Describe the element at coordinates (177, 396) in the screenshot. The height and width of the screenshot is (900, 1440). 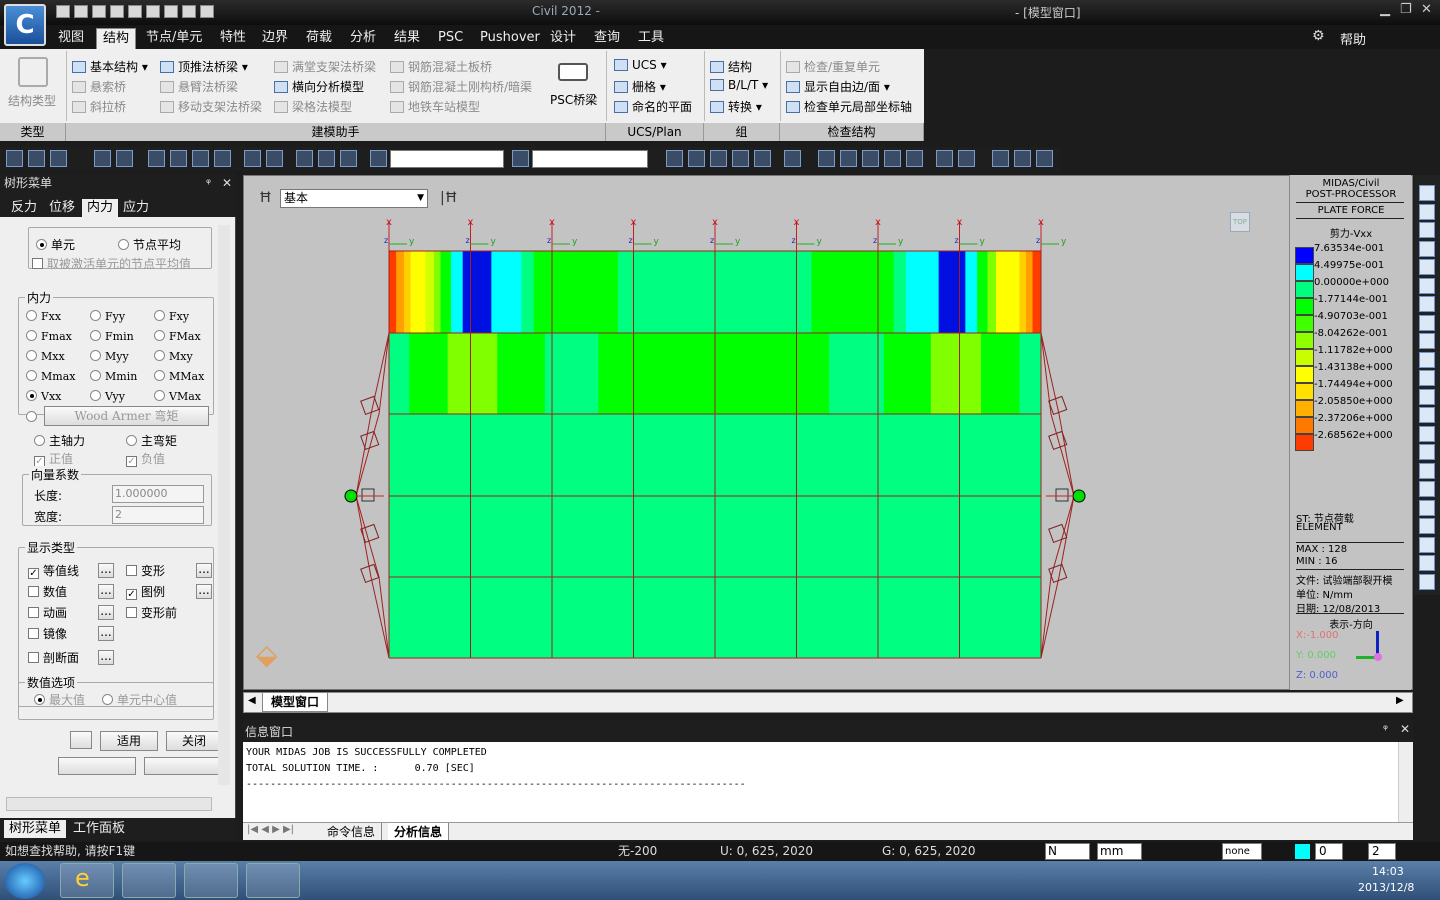
I see `force-option-vmax: VMax` at that location.